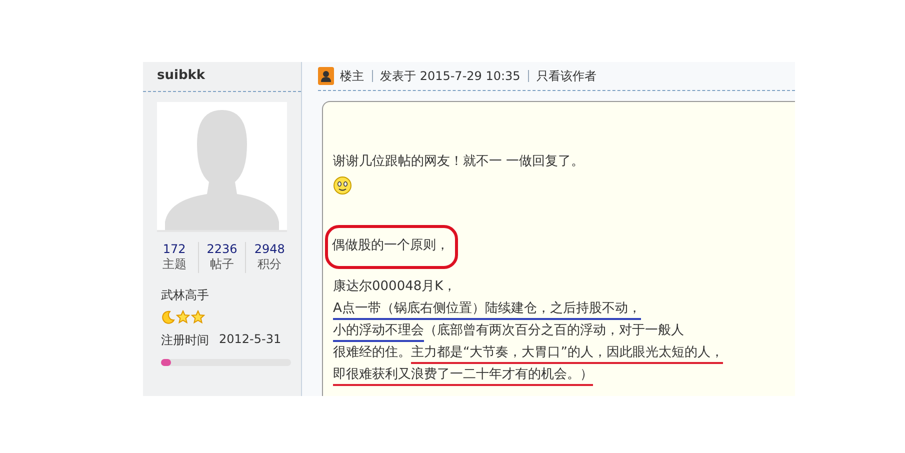  I want to click on post-text: 偶做股的一个原则，, so click(390, 245).